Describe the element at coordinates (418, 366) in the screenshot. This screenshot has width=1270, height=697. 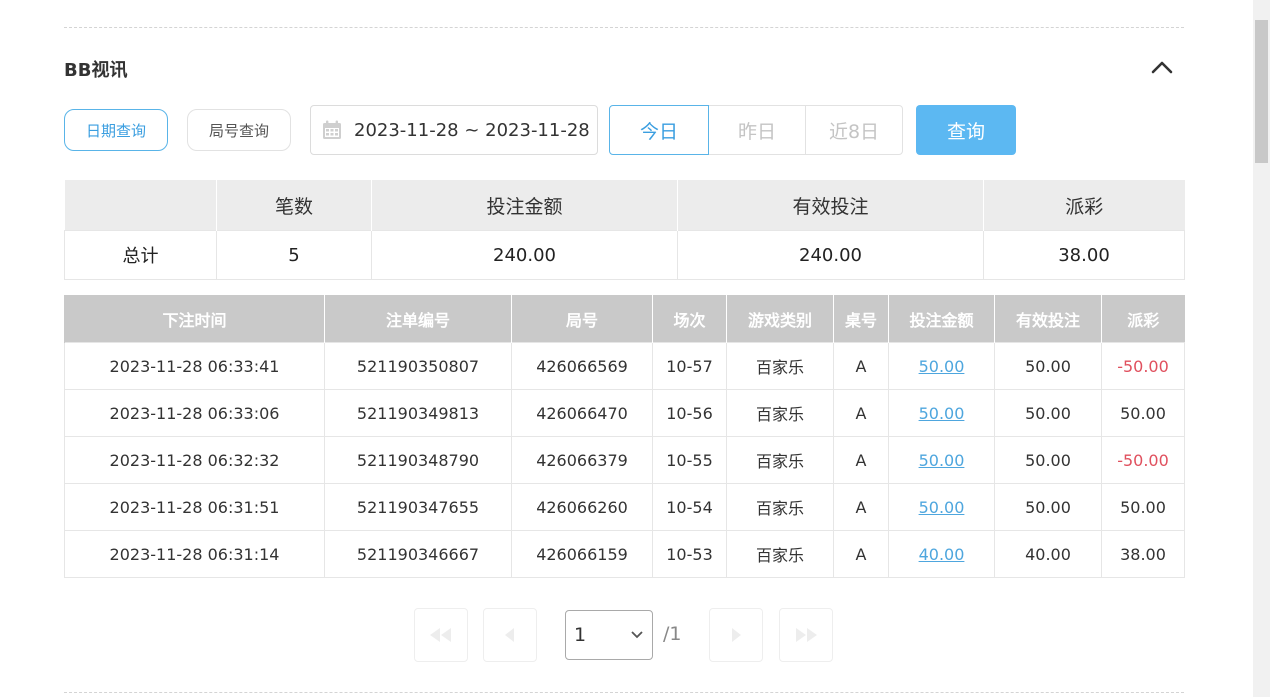
I see `bet-id-cell: 521190350807` at that location.